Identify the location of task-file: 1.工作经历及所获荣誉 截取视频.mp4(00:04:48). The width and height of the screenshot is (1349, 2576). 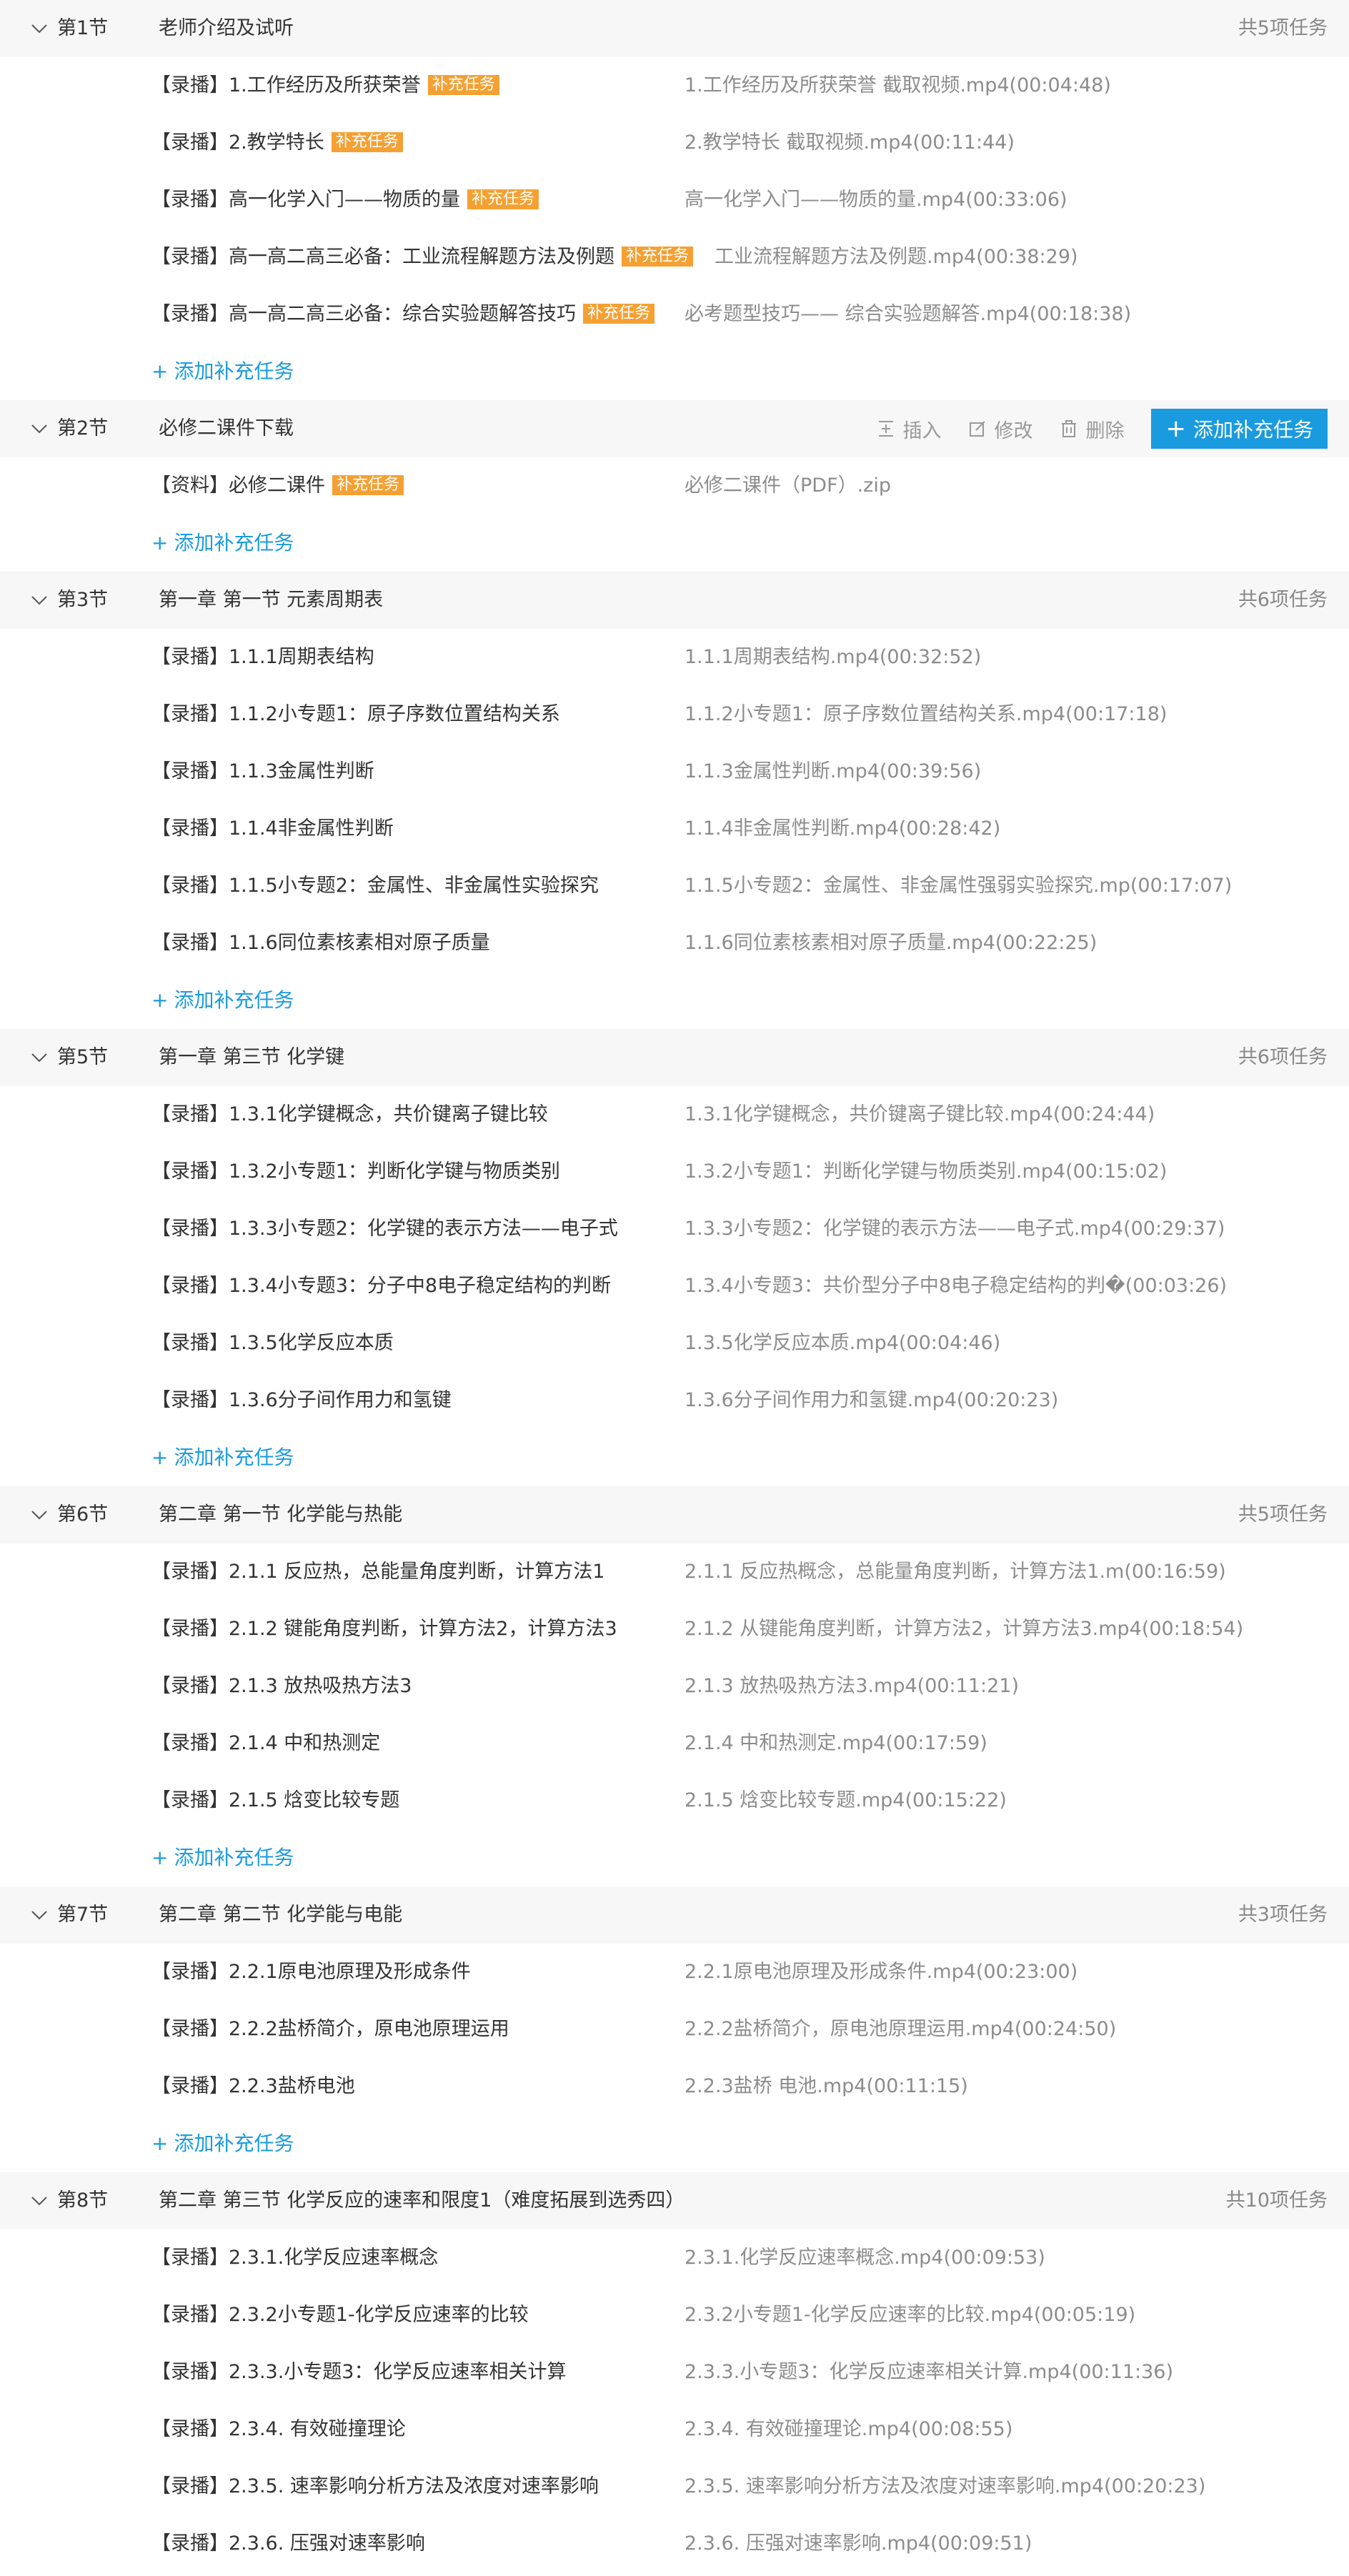
(898, 85).